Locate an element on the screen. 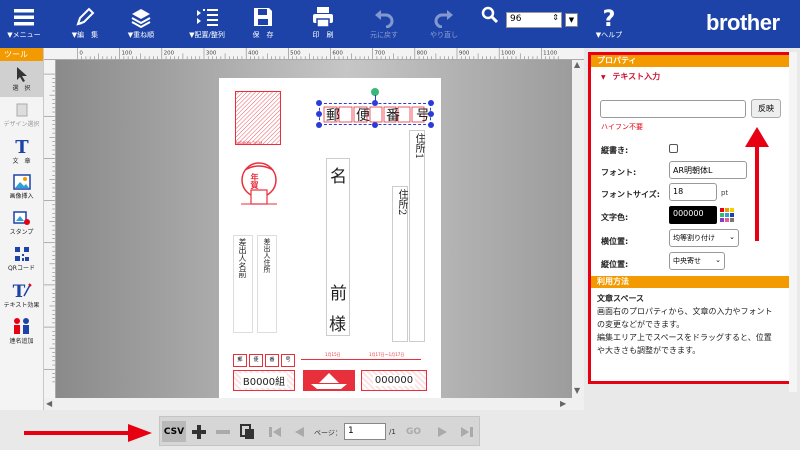 This screenshot has width=800, height=450. previous-page-button is located at coordinates (298, 431).